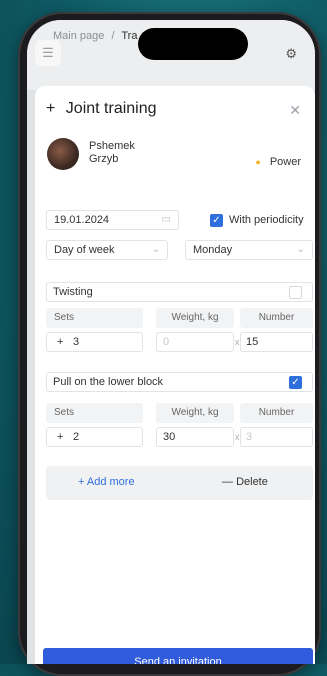  Describe the element at coordinates (82, 220) in the screenshot. I see `date-value: 19.01.2024` at that location.